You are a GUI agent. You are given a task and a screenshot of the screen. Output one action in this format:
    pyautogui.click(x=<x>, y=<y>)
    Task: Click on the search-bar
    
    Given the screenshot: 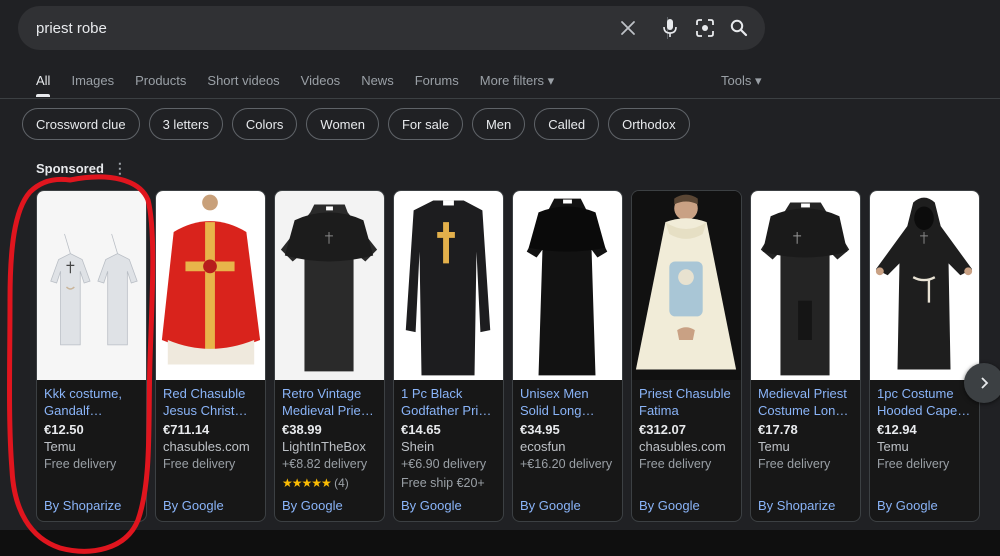 What is the action you would take?
    pyautogui.click(x=391, y=28)
    